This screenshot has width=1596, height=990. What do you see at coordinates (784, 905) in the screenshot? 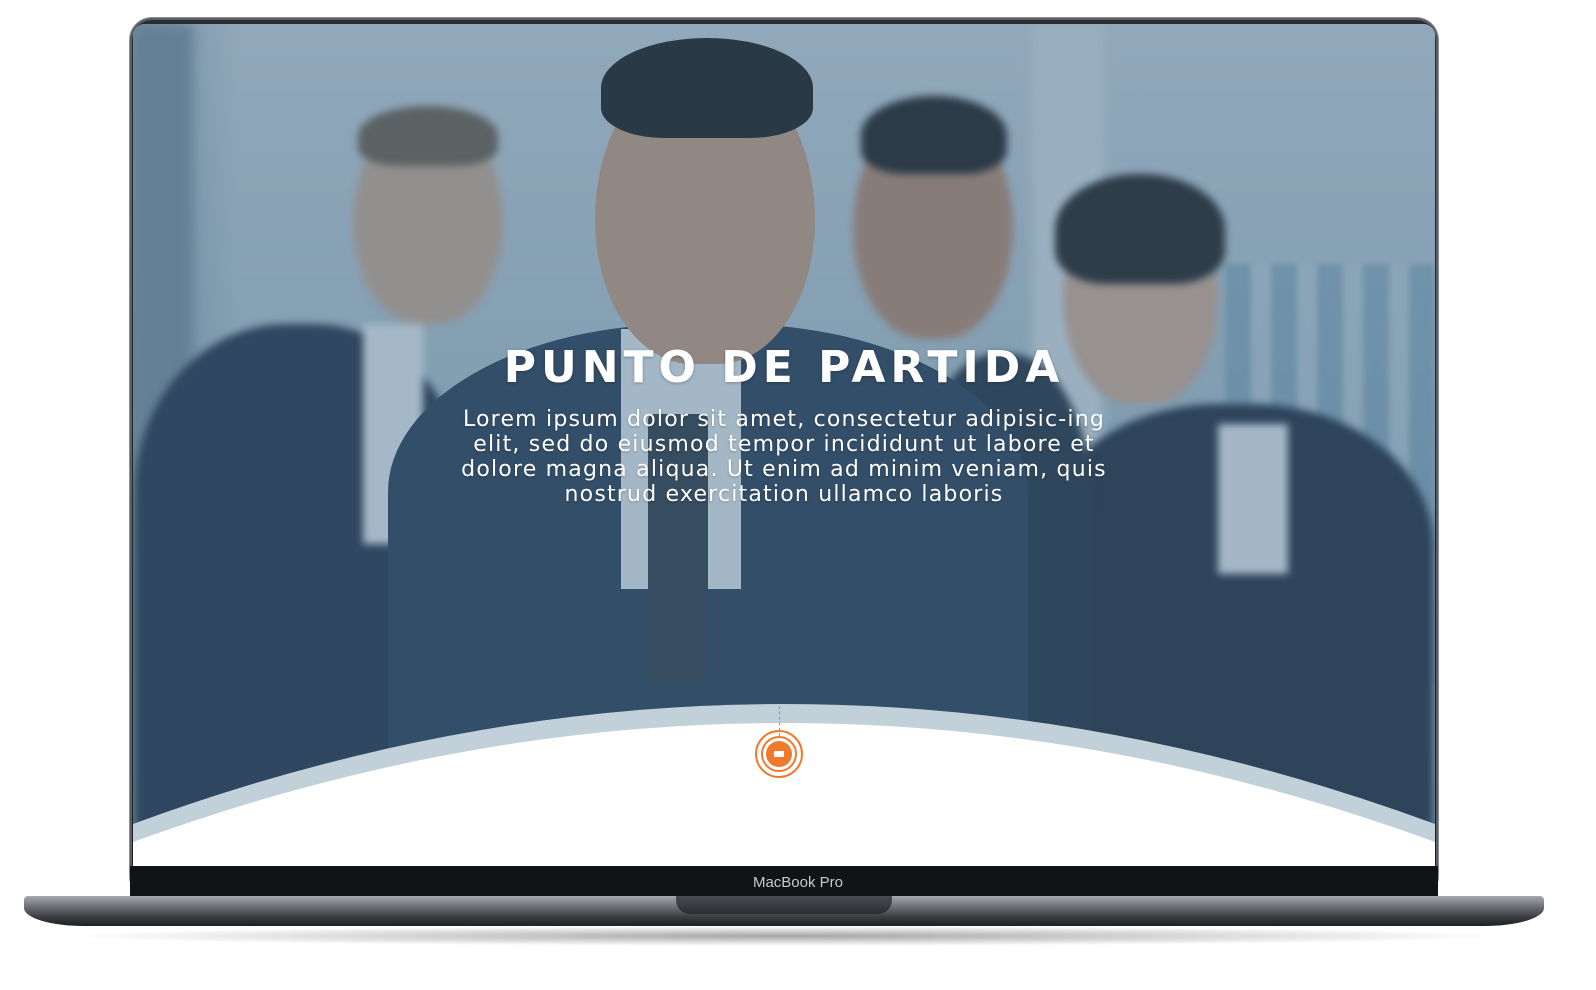
I see `laptop-notch` at bounding box center [784, 905].